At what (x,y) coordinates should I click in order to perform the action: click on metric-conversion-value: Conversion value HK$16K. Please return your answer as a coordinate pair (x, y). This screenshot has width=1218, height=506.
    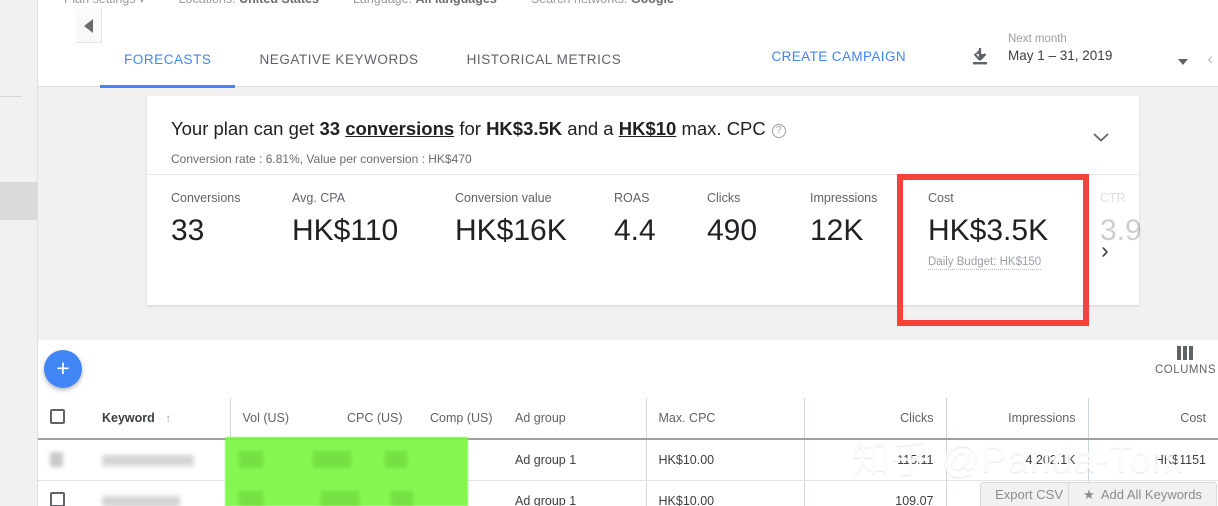
    Looking at the image, I should click on (511, 219).